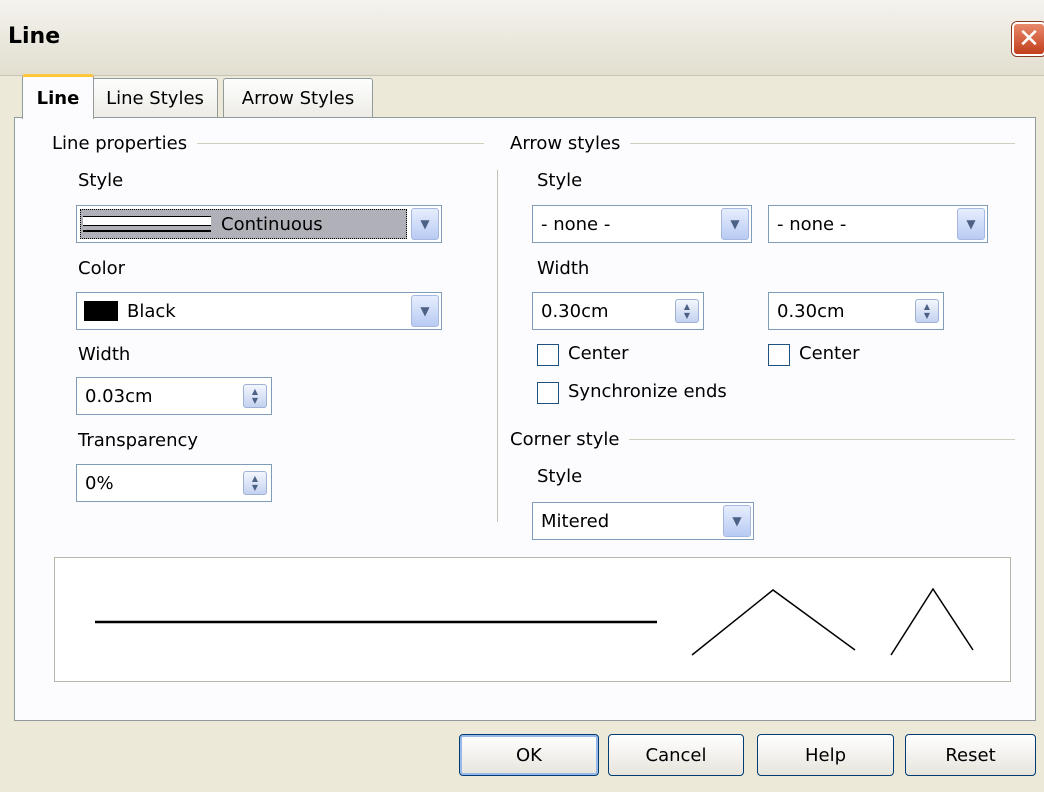  Describe the element at coordinates (147, 224) in the screenshot. I see `continuous-line-icon` at that location.